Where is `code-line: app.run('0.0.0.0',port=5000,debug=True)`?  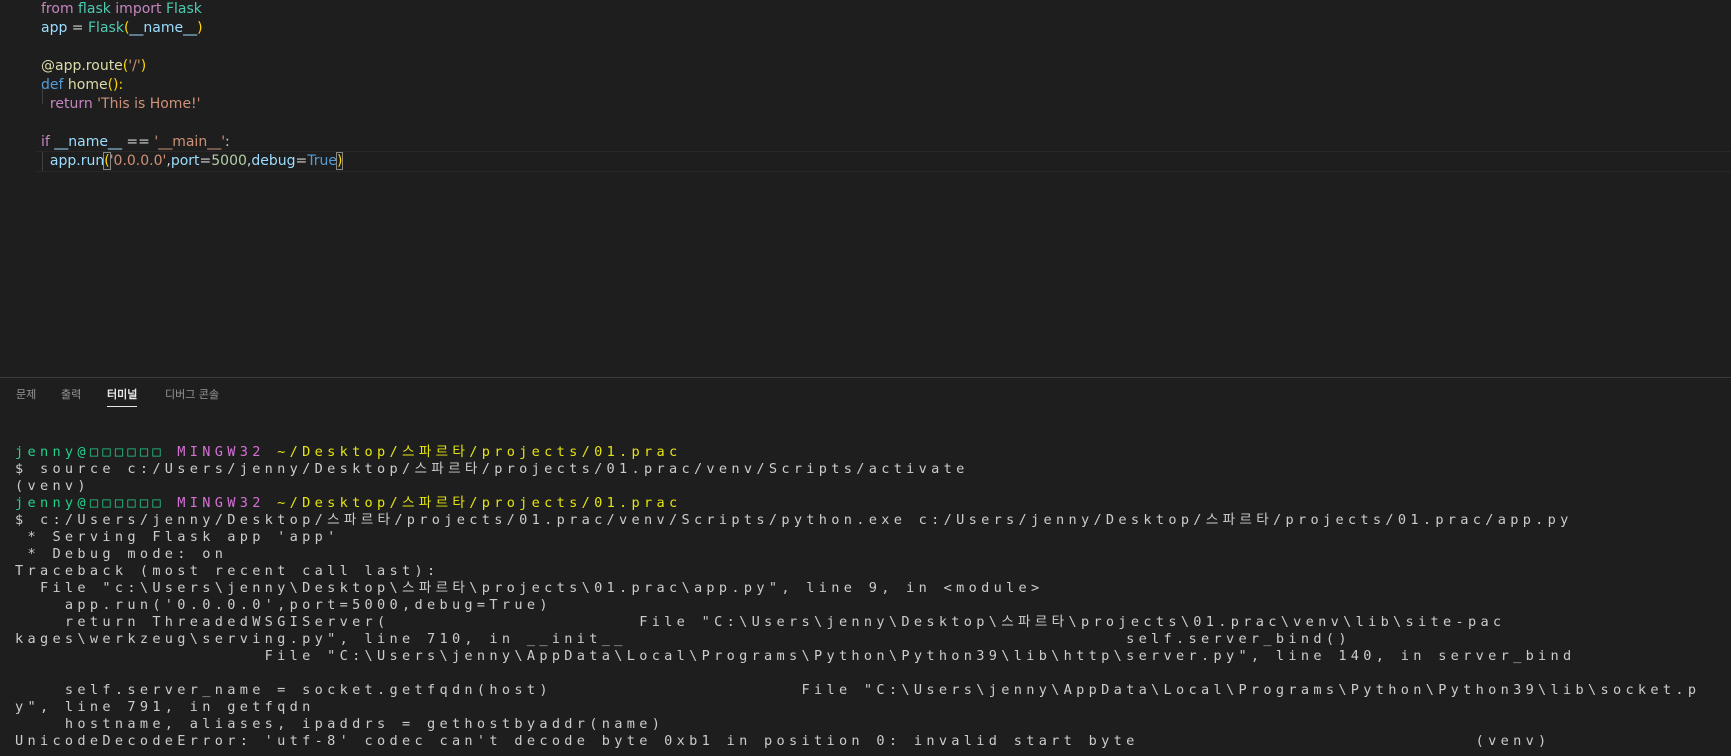
code-line: app.run('0.0.0.0',port=5000,debug=True) is located at coordinates (192, 161).